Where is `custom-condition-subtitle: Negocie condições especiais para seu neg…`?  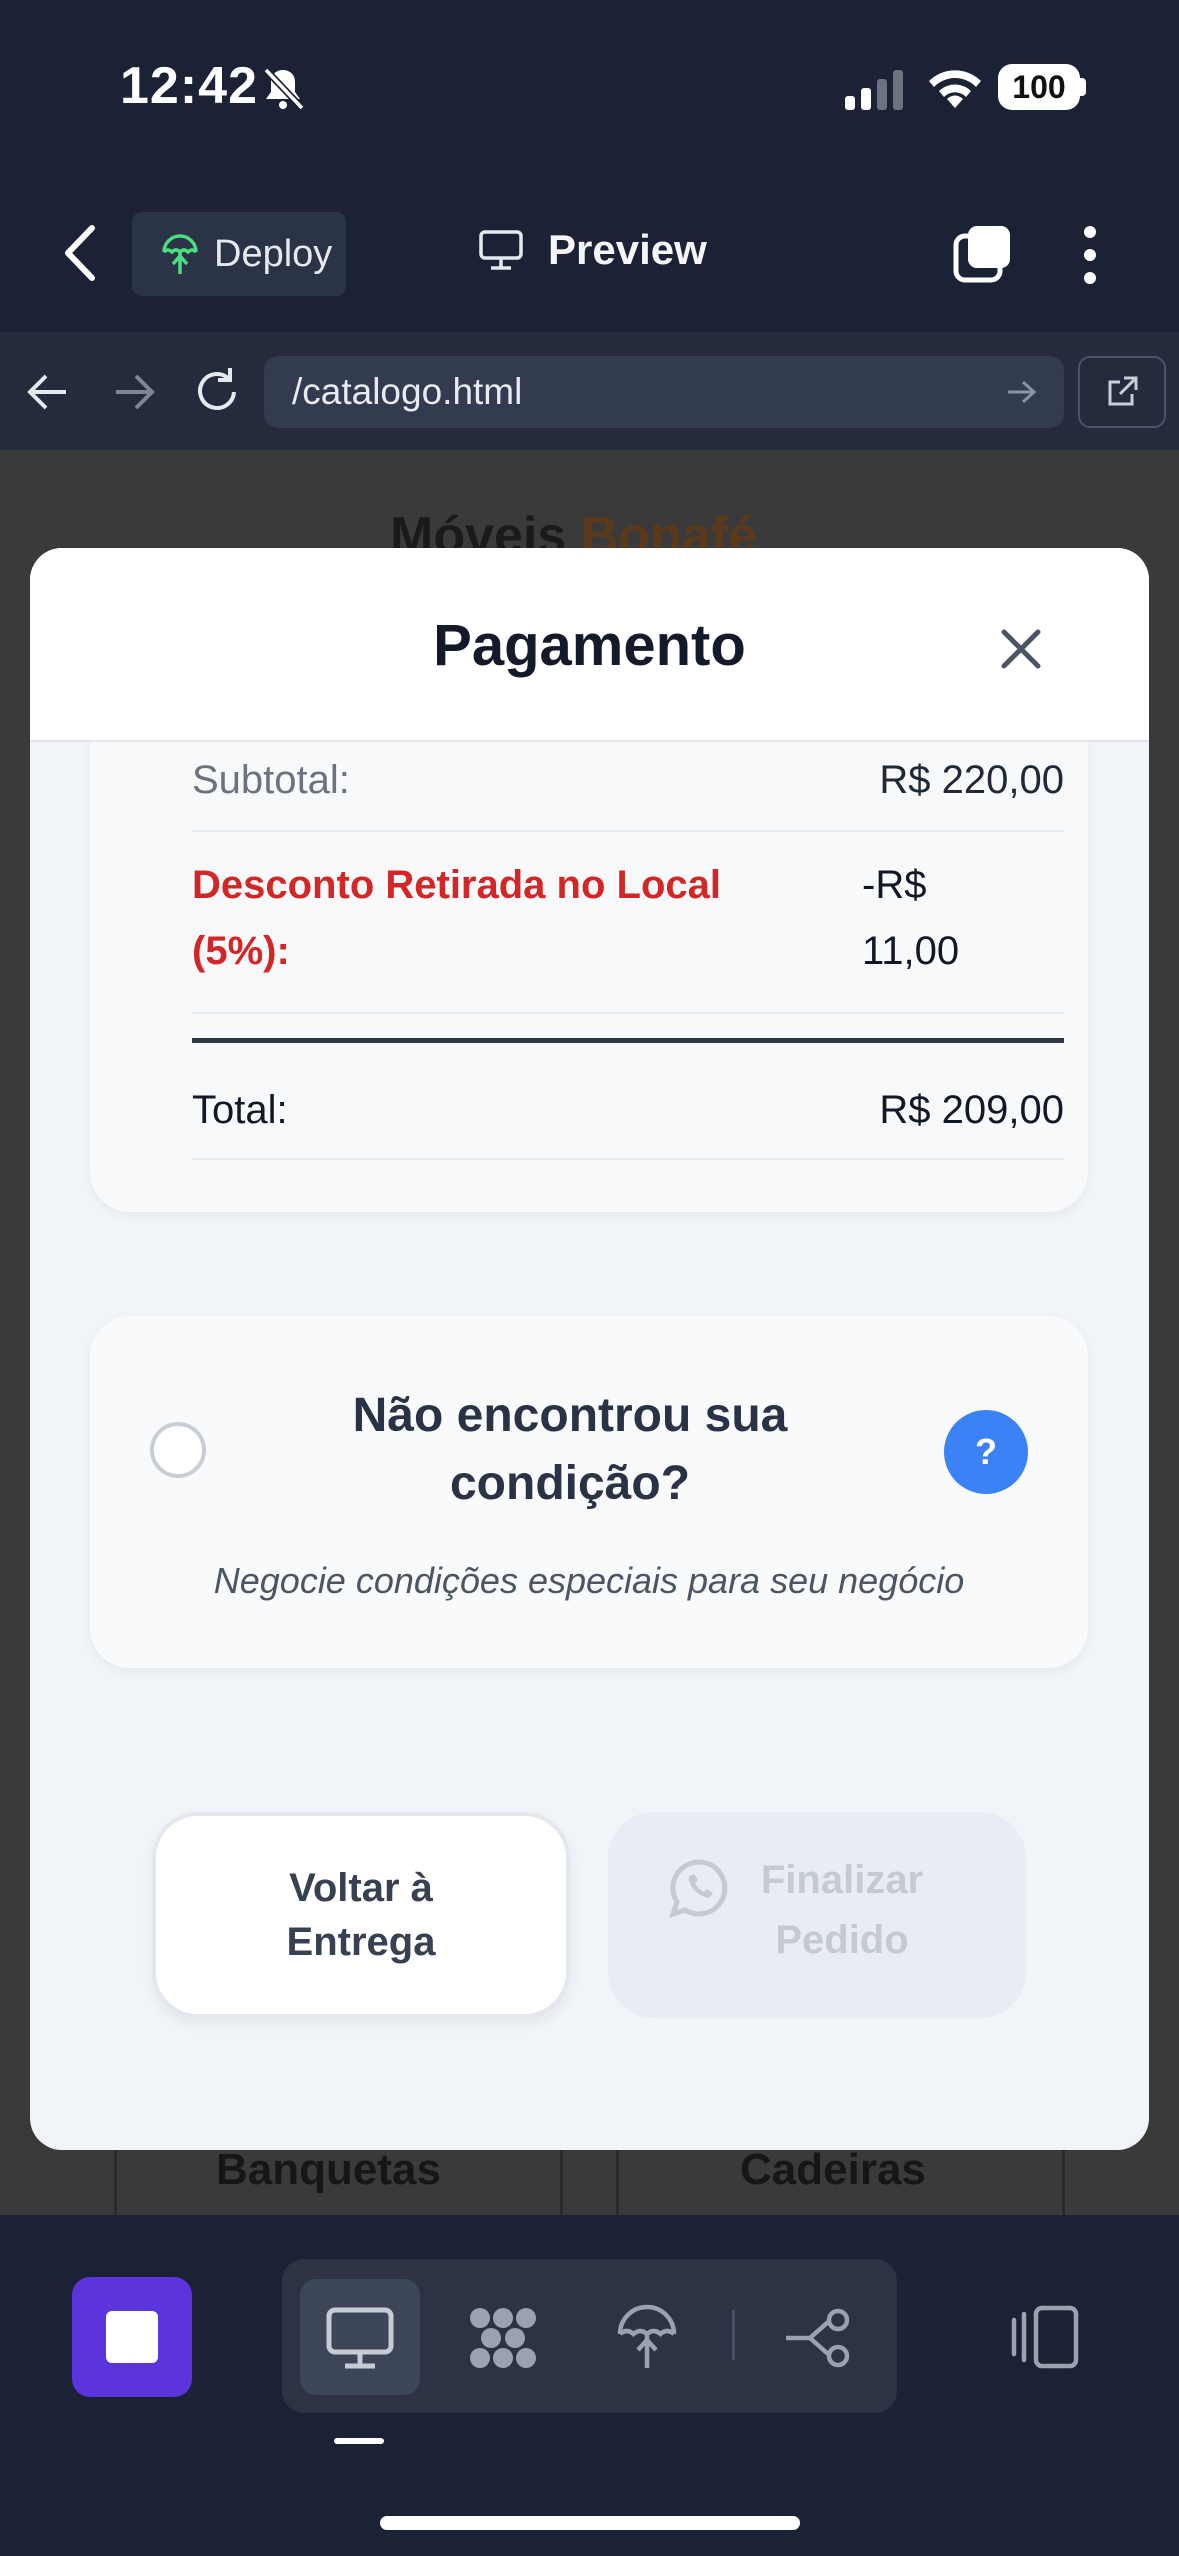 custom-condition-subtitle: Negocie condições especiais para seu neg… is located at coordinates (589, 1580).